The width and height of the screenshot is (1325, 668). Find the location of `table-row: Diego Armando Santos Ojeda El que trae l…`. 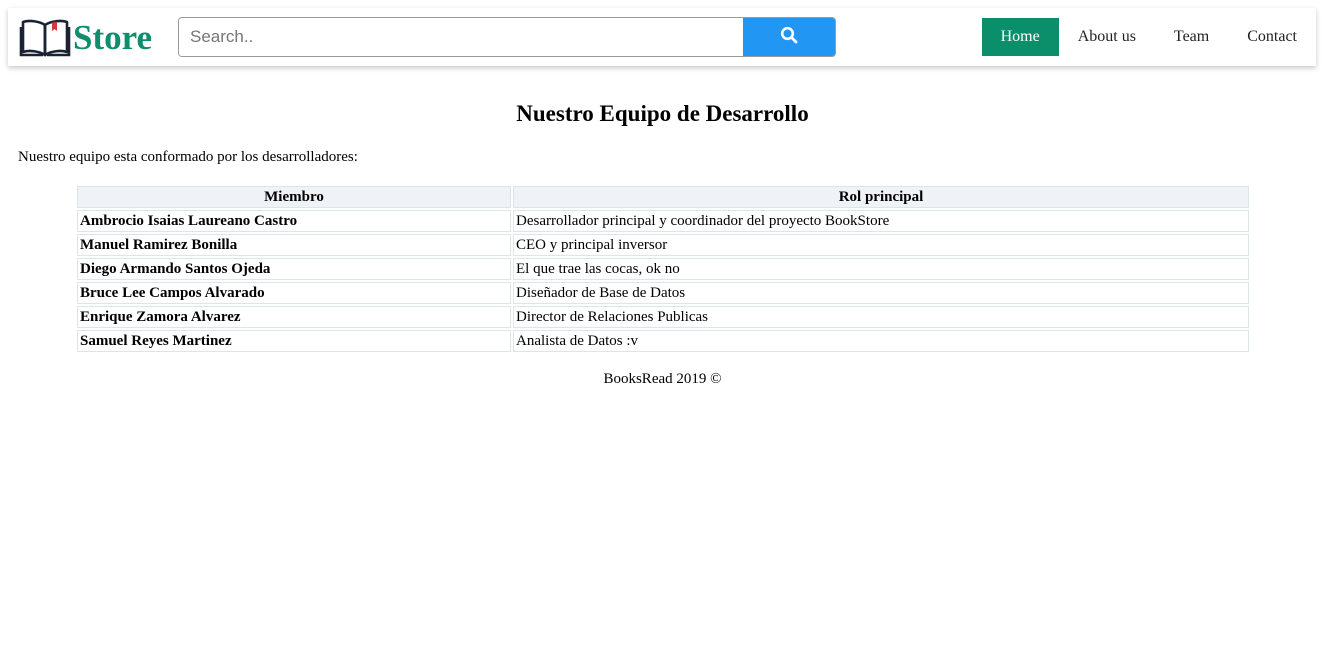

table-row: Diego Armando Santos Ojeda El que trae l… is located at coordinates (663, 269).